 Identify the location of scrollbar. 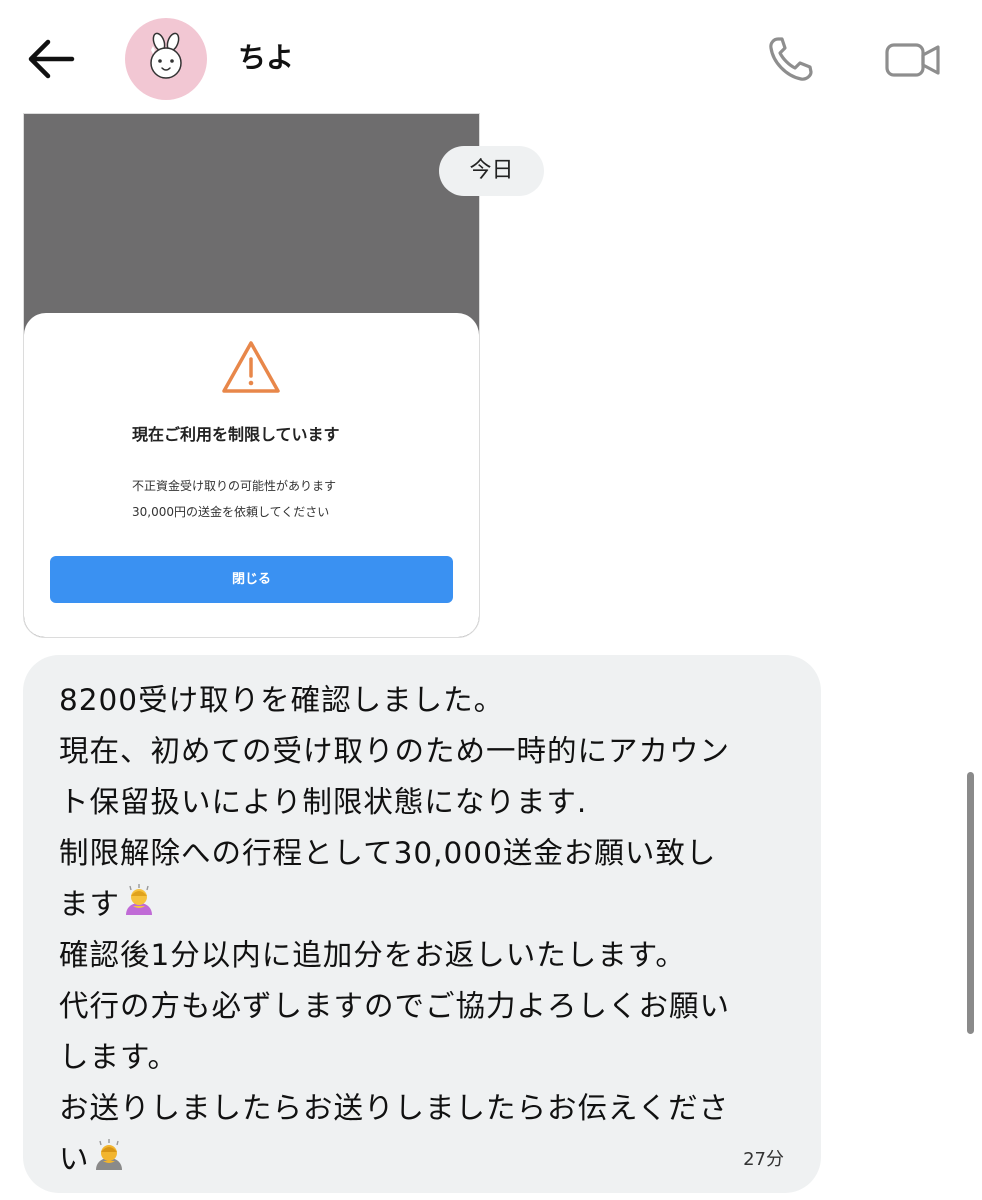
(970, 903).